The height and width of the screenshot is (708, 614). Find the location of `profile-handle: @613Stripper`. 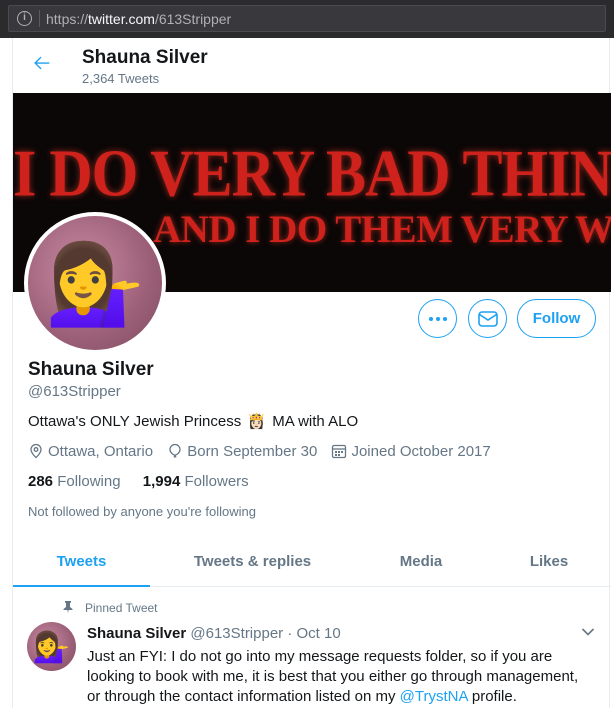

profile-handle: @613Stripper is located at coordinates (74, 391).